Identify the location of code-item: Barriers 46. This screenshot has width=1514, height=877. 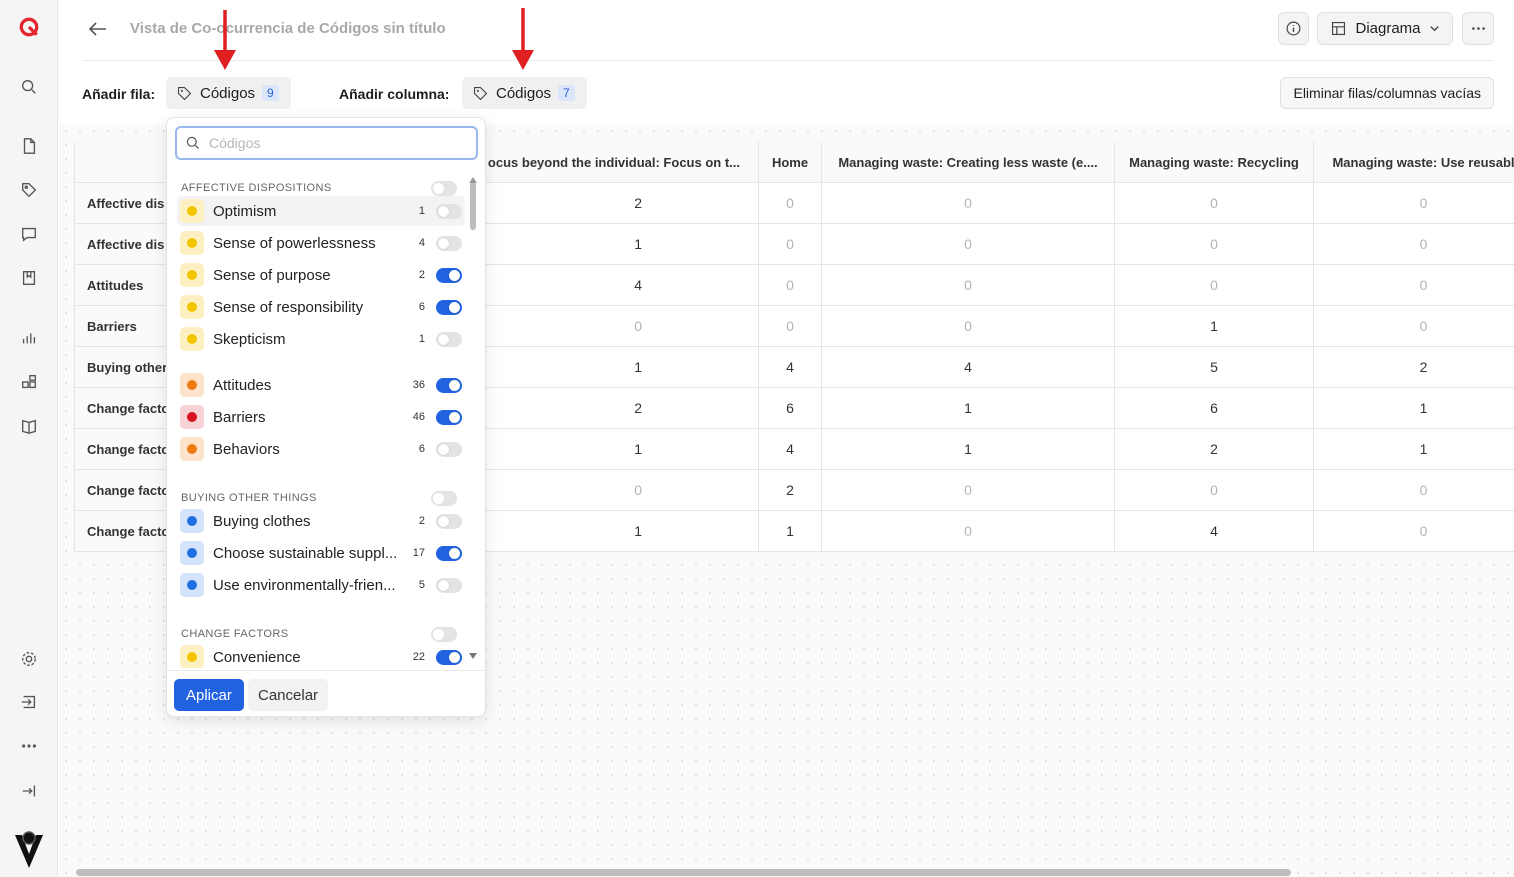
(321, 417).